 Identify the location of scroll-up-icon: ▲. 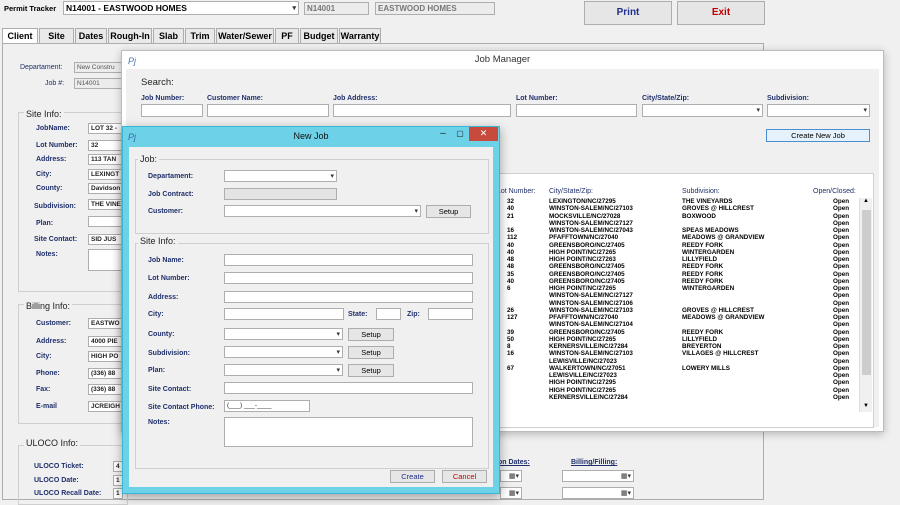
(866, 201).